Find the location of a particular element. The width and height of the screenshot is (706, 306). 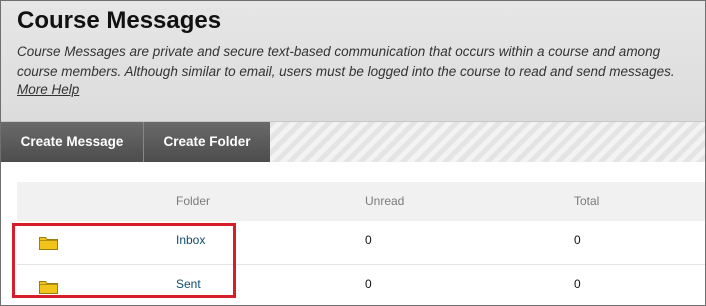

more-help-link: More Help is located at coordinates (48, 89).